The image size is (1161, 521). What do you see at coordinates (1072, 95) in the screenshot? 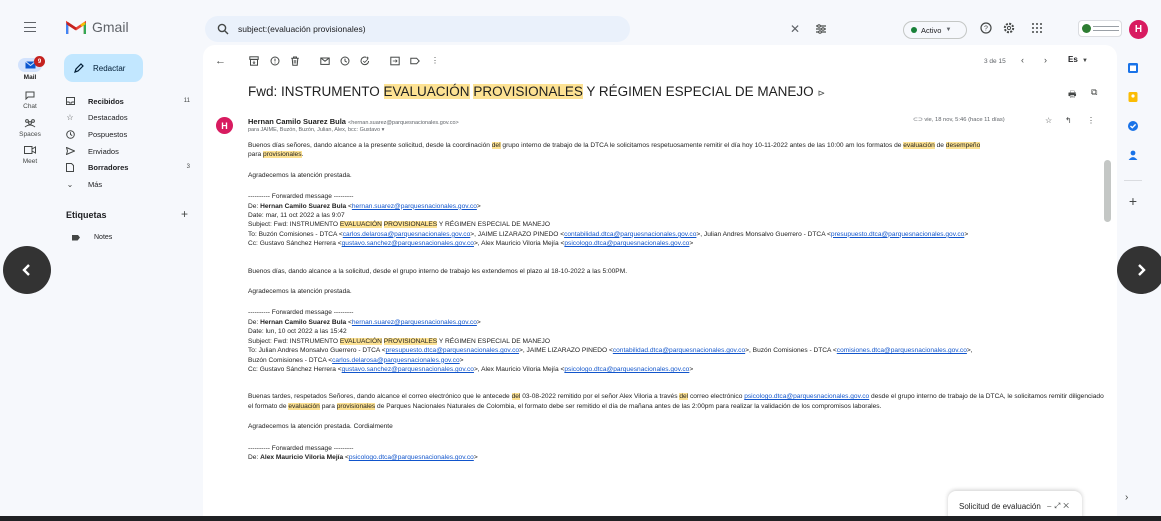
I see `print-icon: 🖶` at bounding box center [1072, 95].